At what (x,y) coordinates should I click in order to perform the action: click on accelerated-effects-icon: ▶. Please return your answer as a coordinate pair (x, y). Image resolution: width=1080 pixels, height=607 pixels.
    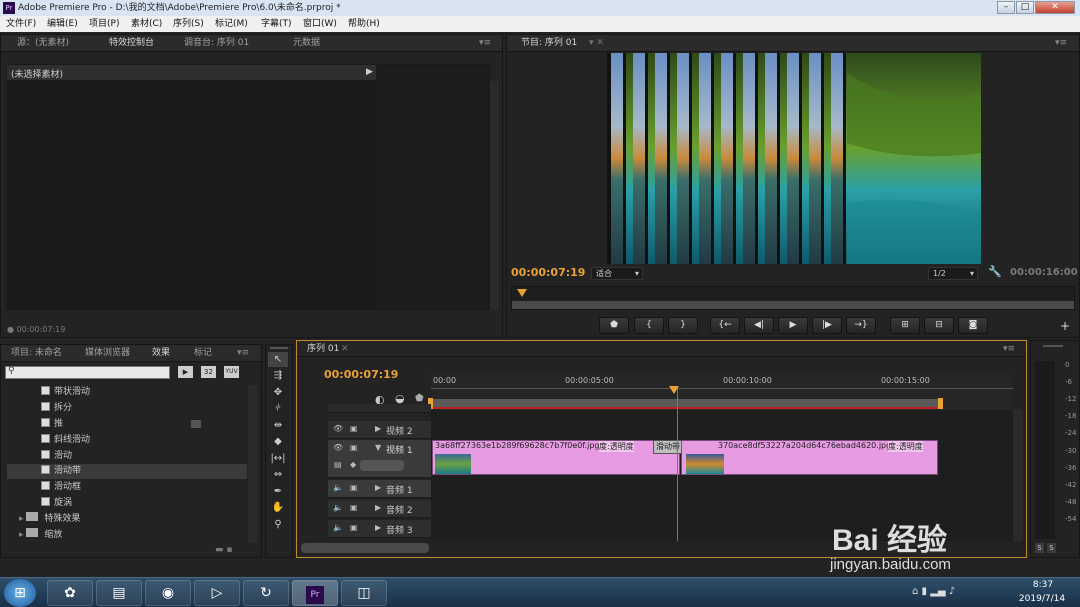
    Looking at the image, I should click on (185, 372).